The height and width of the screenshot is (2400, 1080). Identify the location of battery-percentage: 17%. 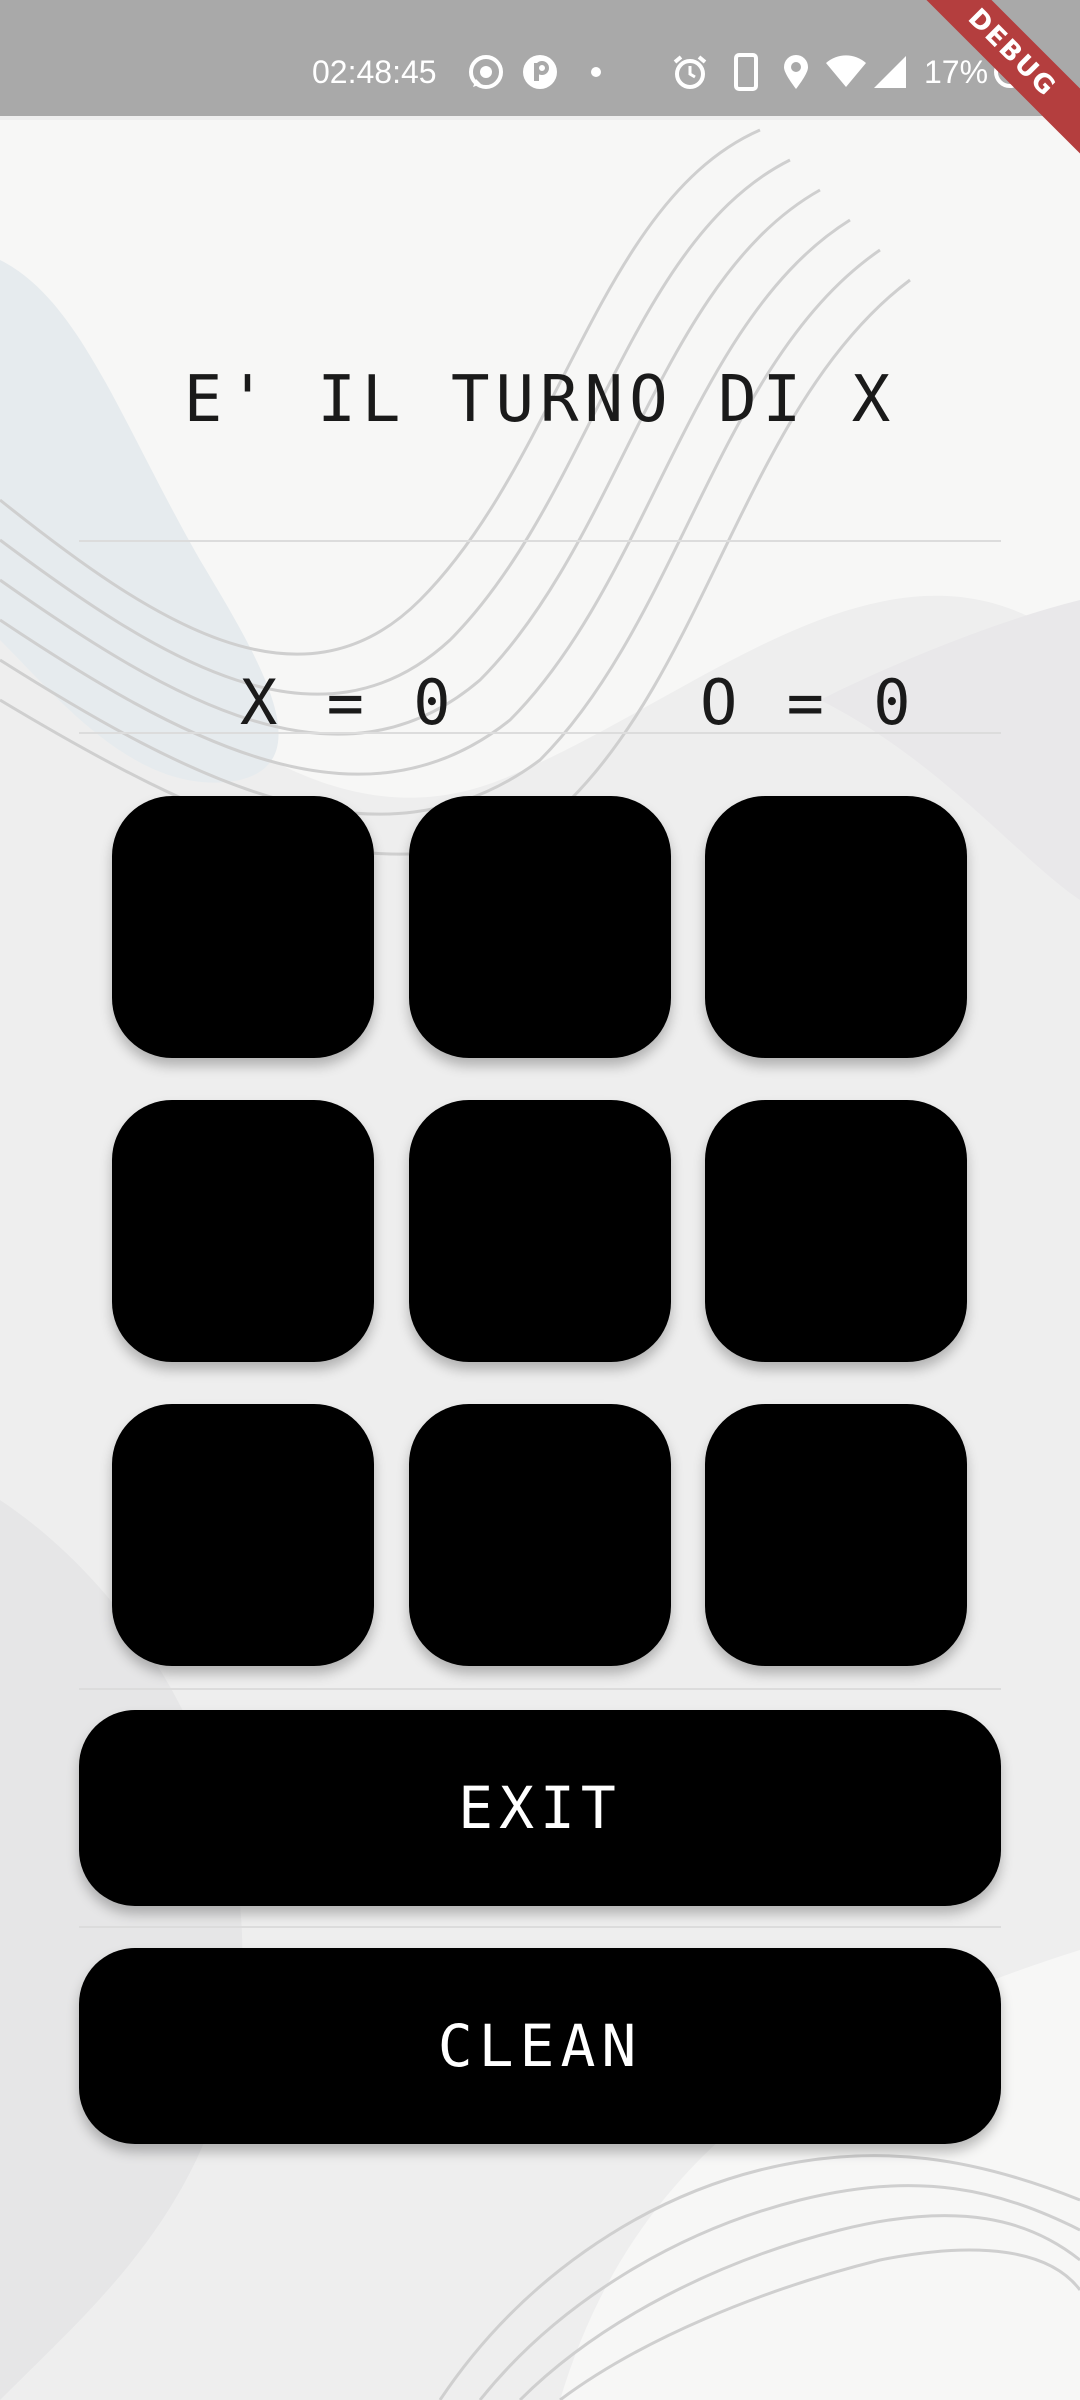
(956, 72).